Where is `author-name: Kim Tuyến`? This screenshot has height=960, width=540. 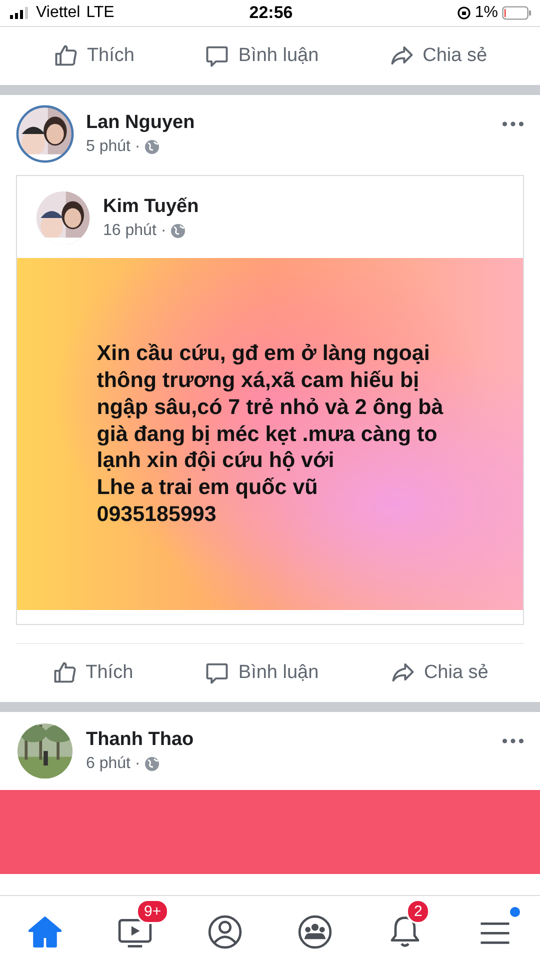
author-name: Kim Tuyến is located at coordinates (305, 207).